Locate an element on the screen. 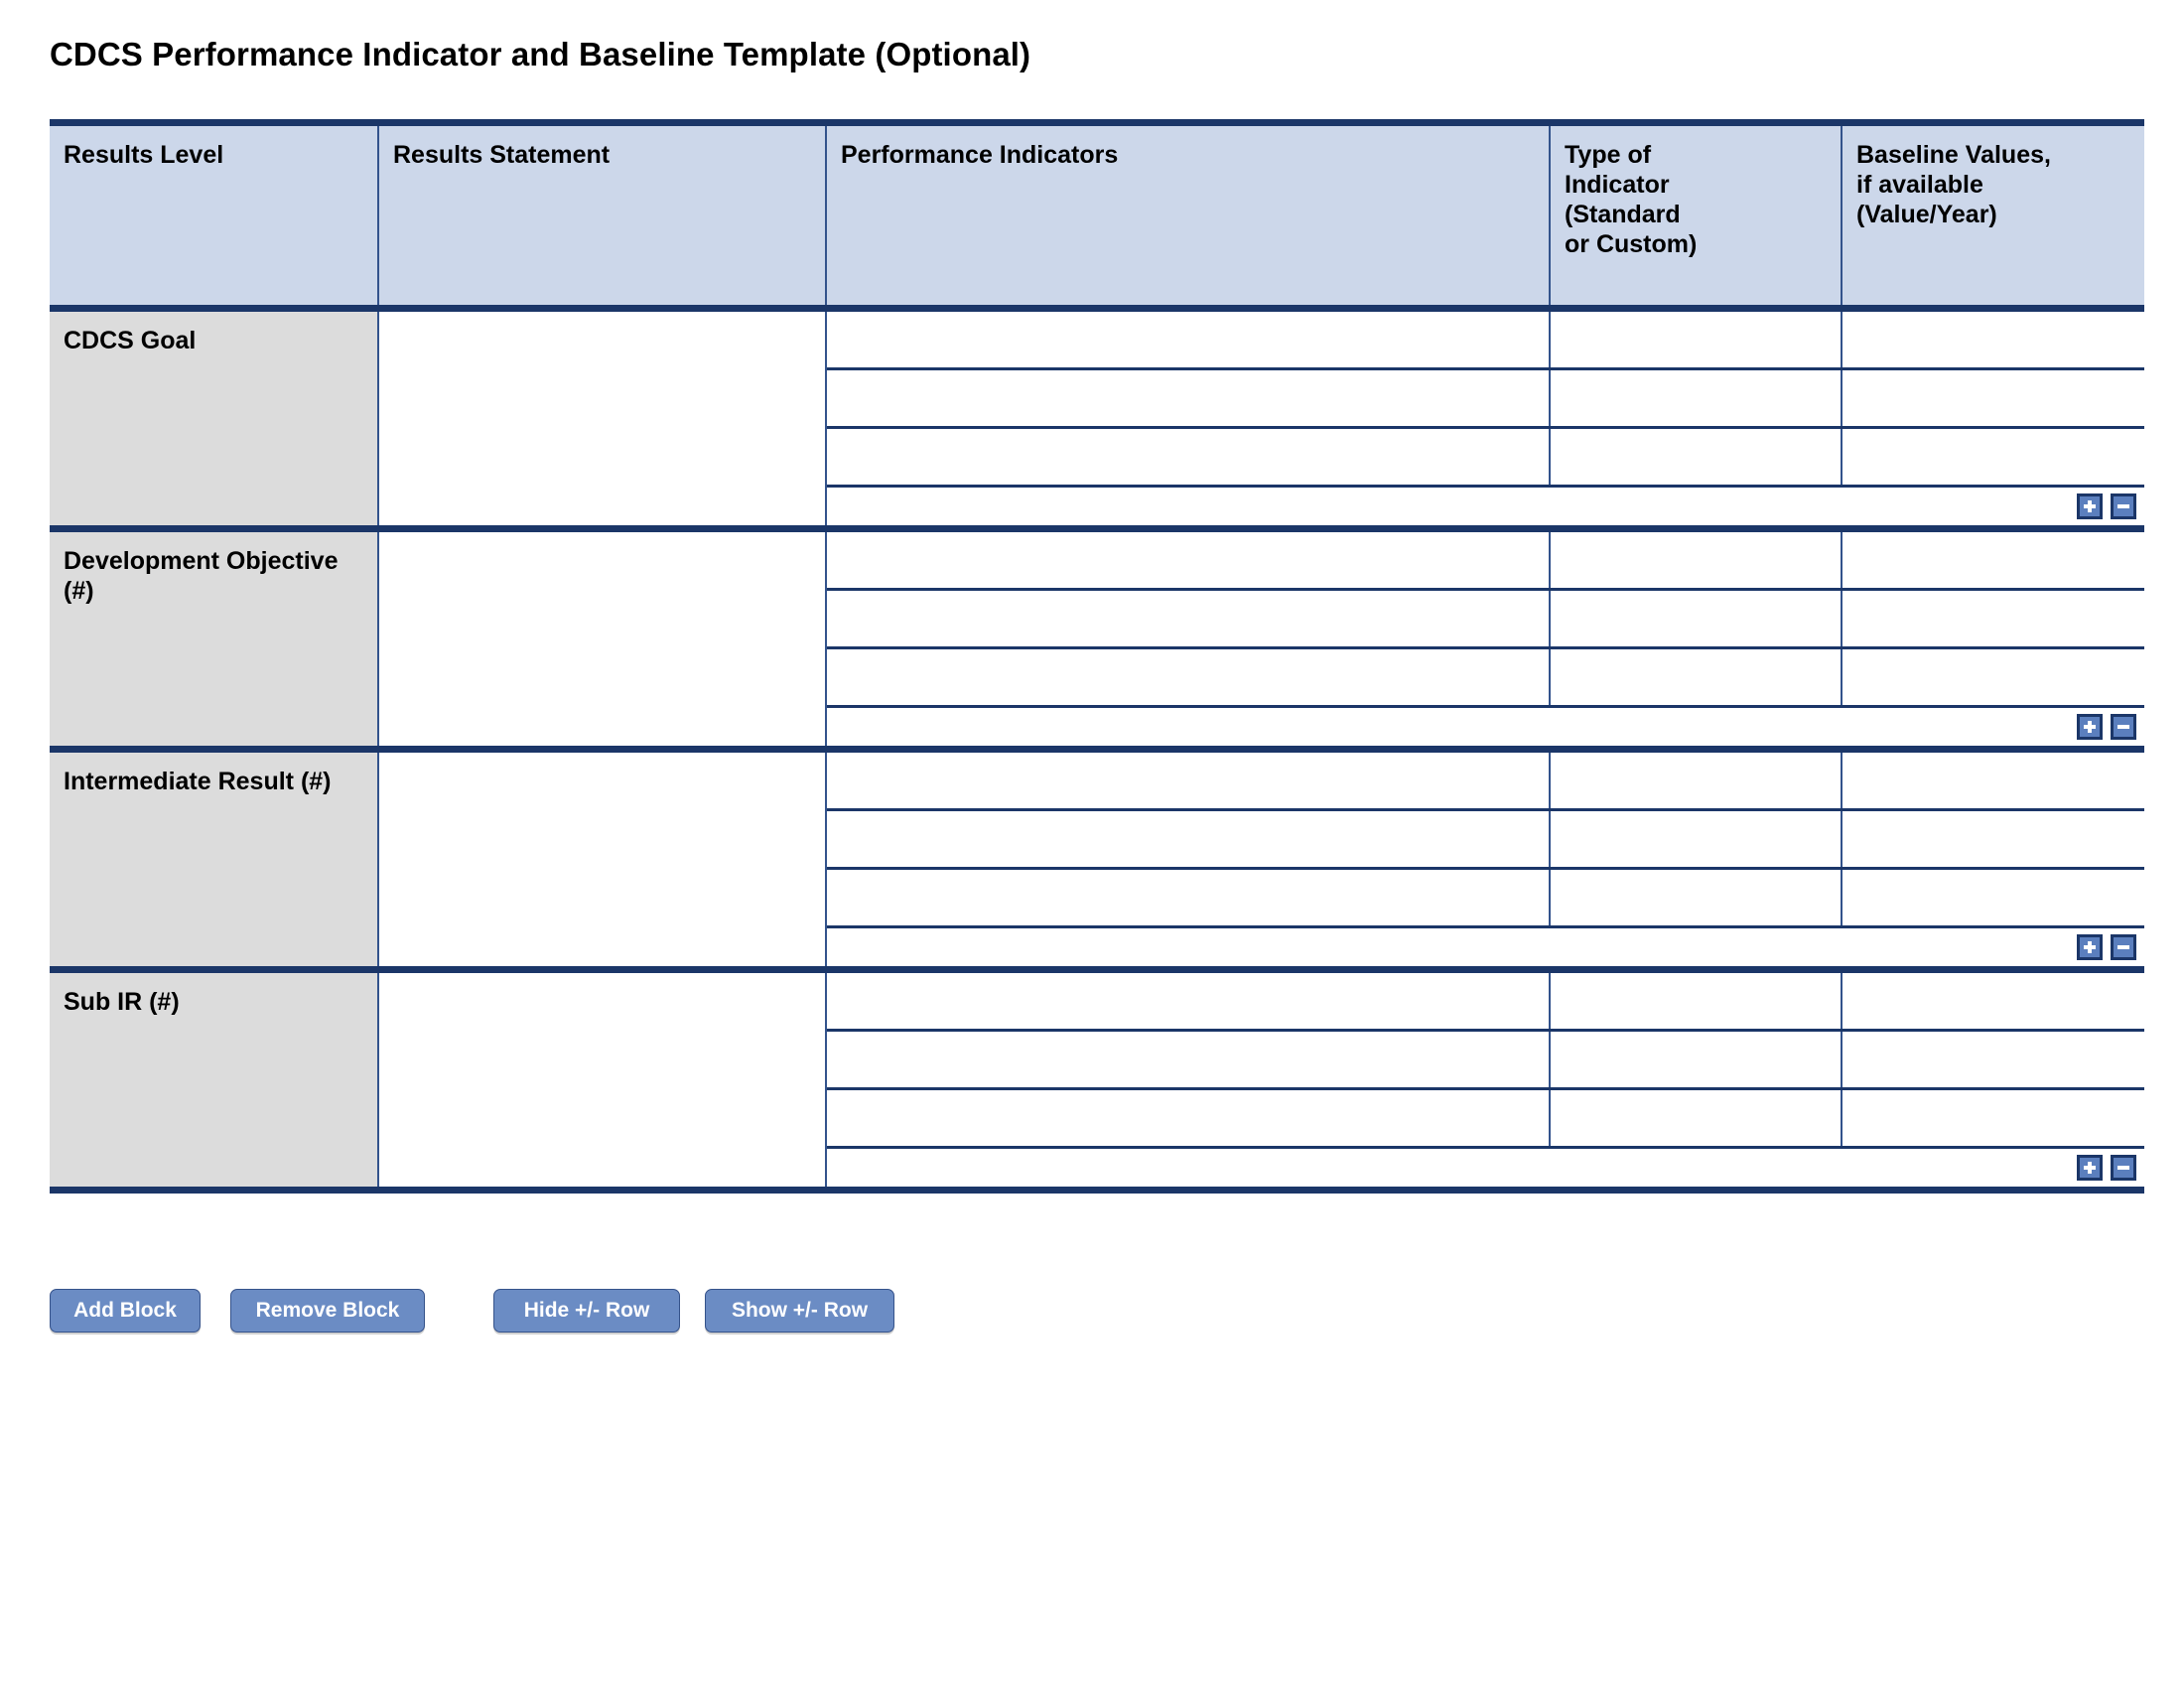 Image resolution: width=2184 pixels, height=1688 pixels. results-block-cdcs-goal: CDCS Goal is located at coordinates (1097, 422).